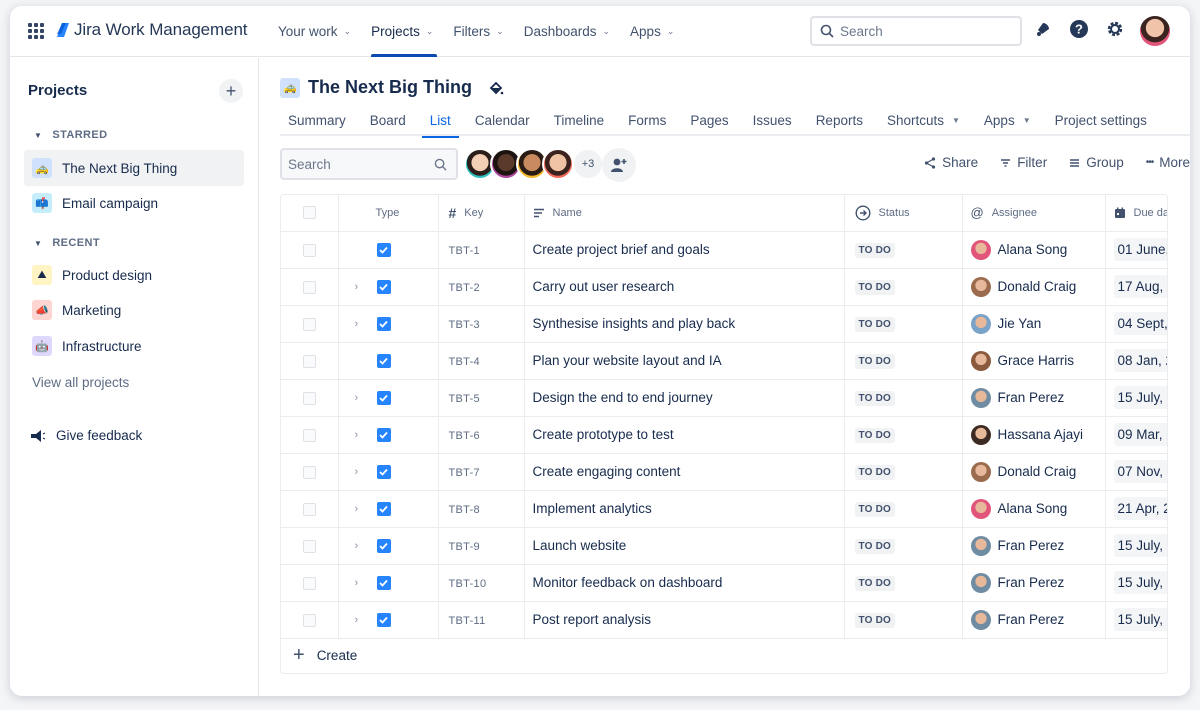  What do you see at coordinates (572, 31) in the screenshot?
I see `nav-item-dashboards: Dashboards ⌄` at bounding box center [572, 31].